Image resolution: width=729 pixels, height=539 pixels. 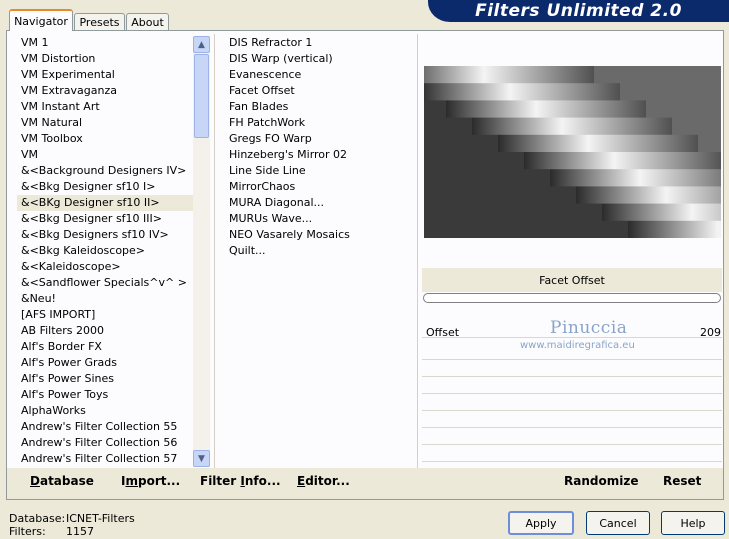 I want to click on database-button-mnemonic: D, so click(x=35, y=481).